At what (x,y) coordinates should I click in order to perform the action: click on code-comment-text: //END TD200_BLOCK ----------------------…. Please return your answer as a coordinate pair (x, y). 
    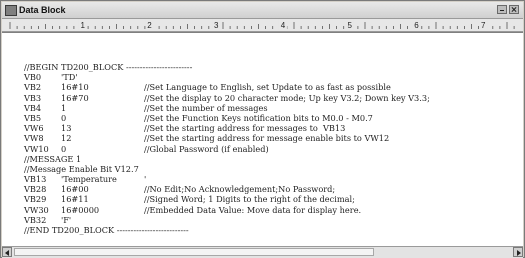
    Looking at the image, I should click on (106, 230).